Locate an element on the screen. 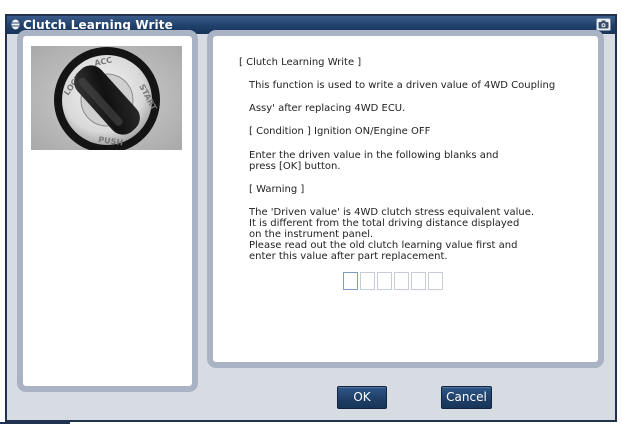 The image size is (622, 436). instructions-heading: [ Clutch Learning Write ] is located at coordinates (300, 62).